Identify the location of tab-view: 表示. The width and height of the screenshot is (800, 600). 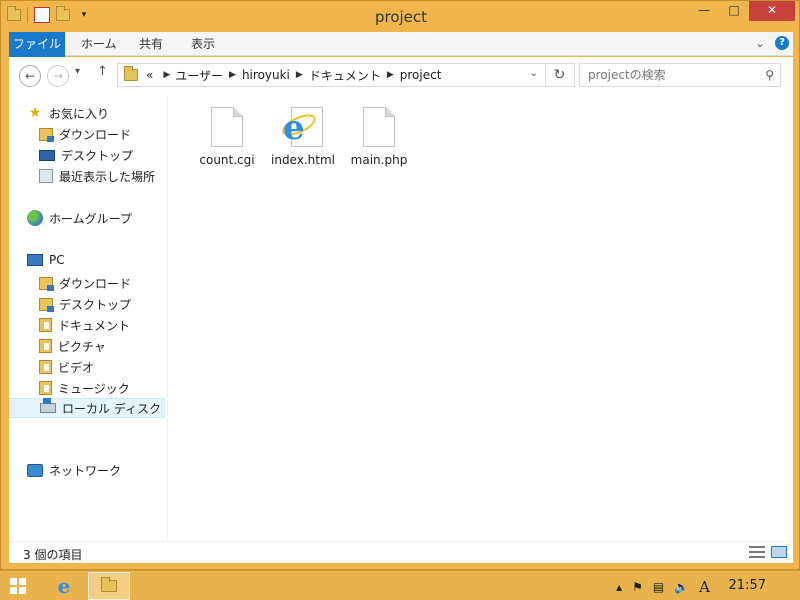
(203, 44).